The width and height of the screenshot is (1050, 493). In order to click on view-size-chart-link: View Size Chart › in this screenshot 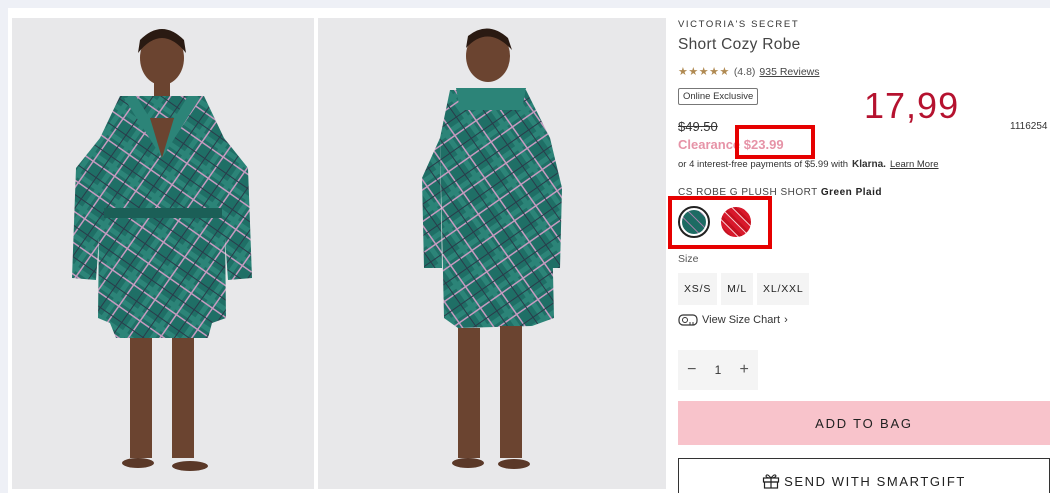, I will do `click(733, 320)`.